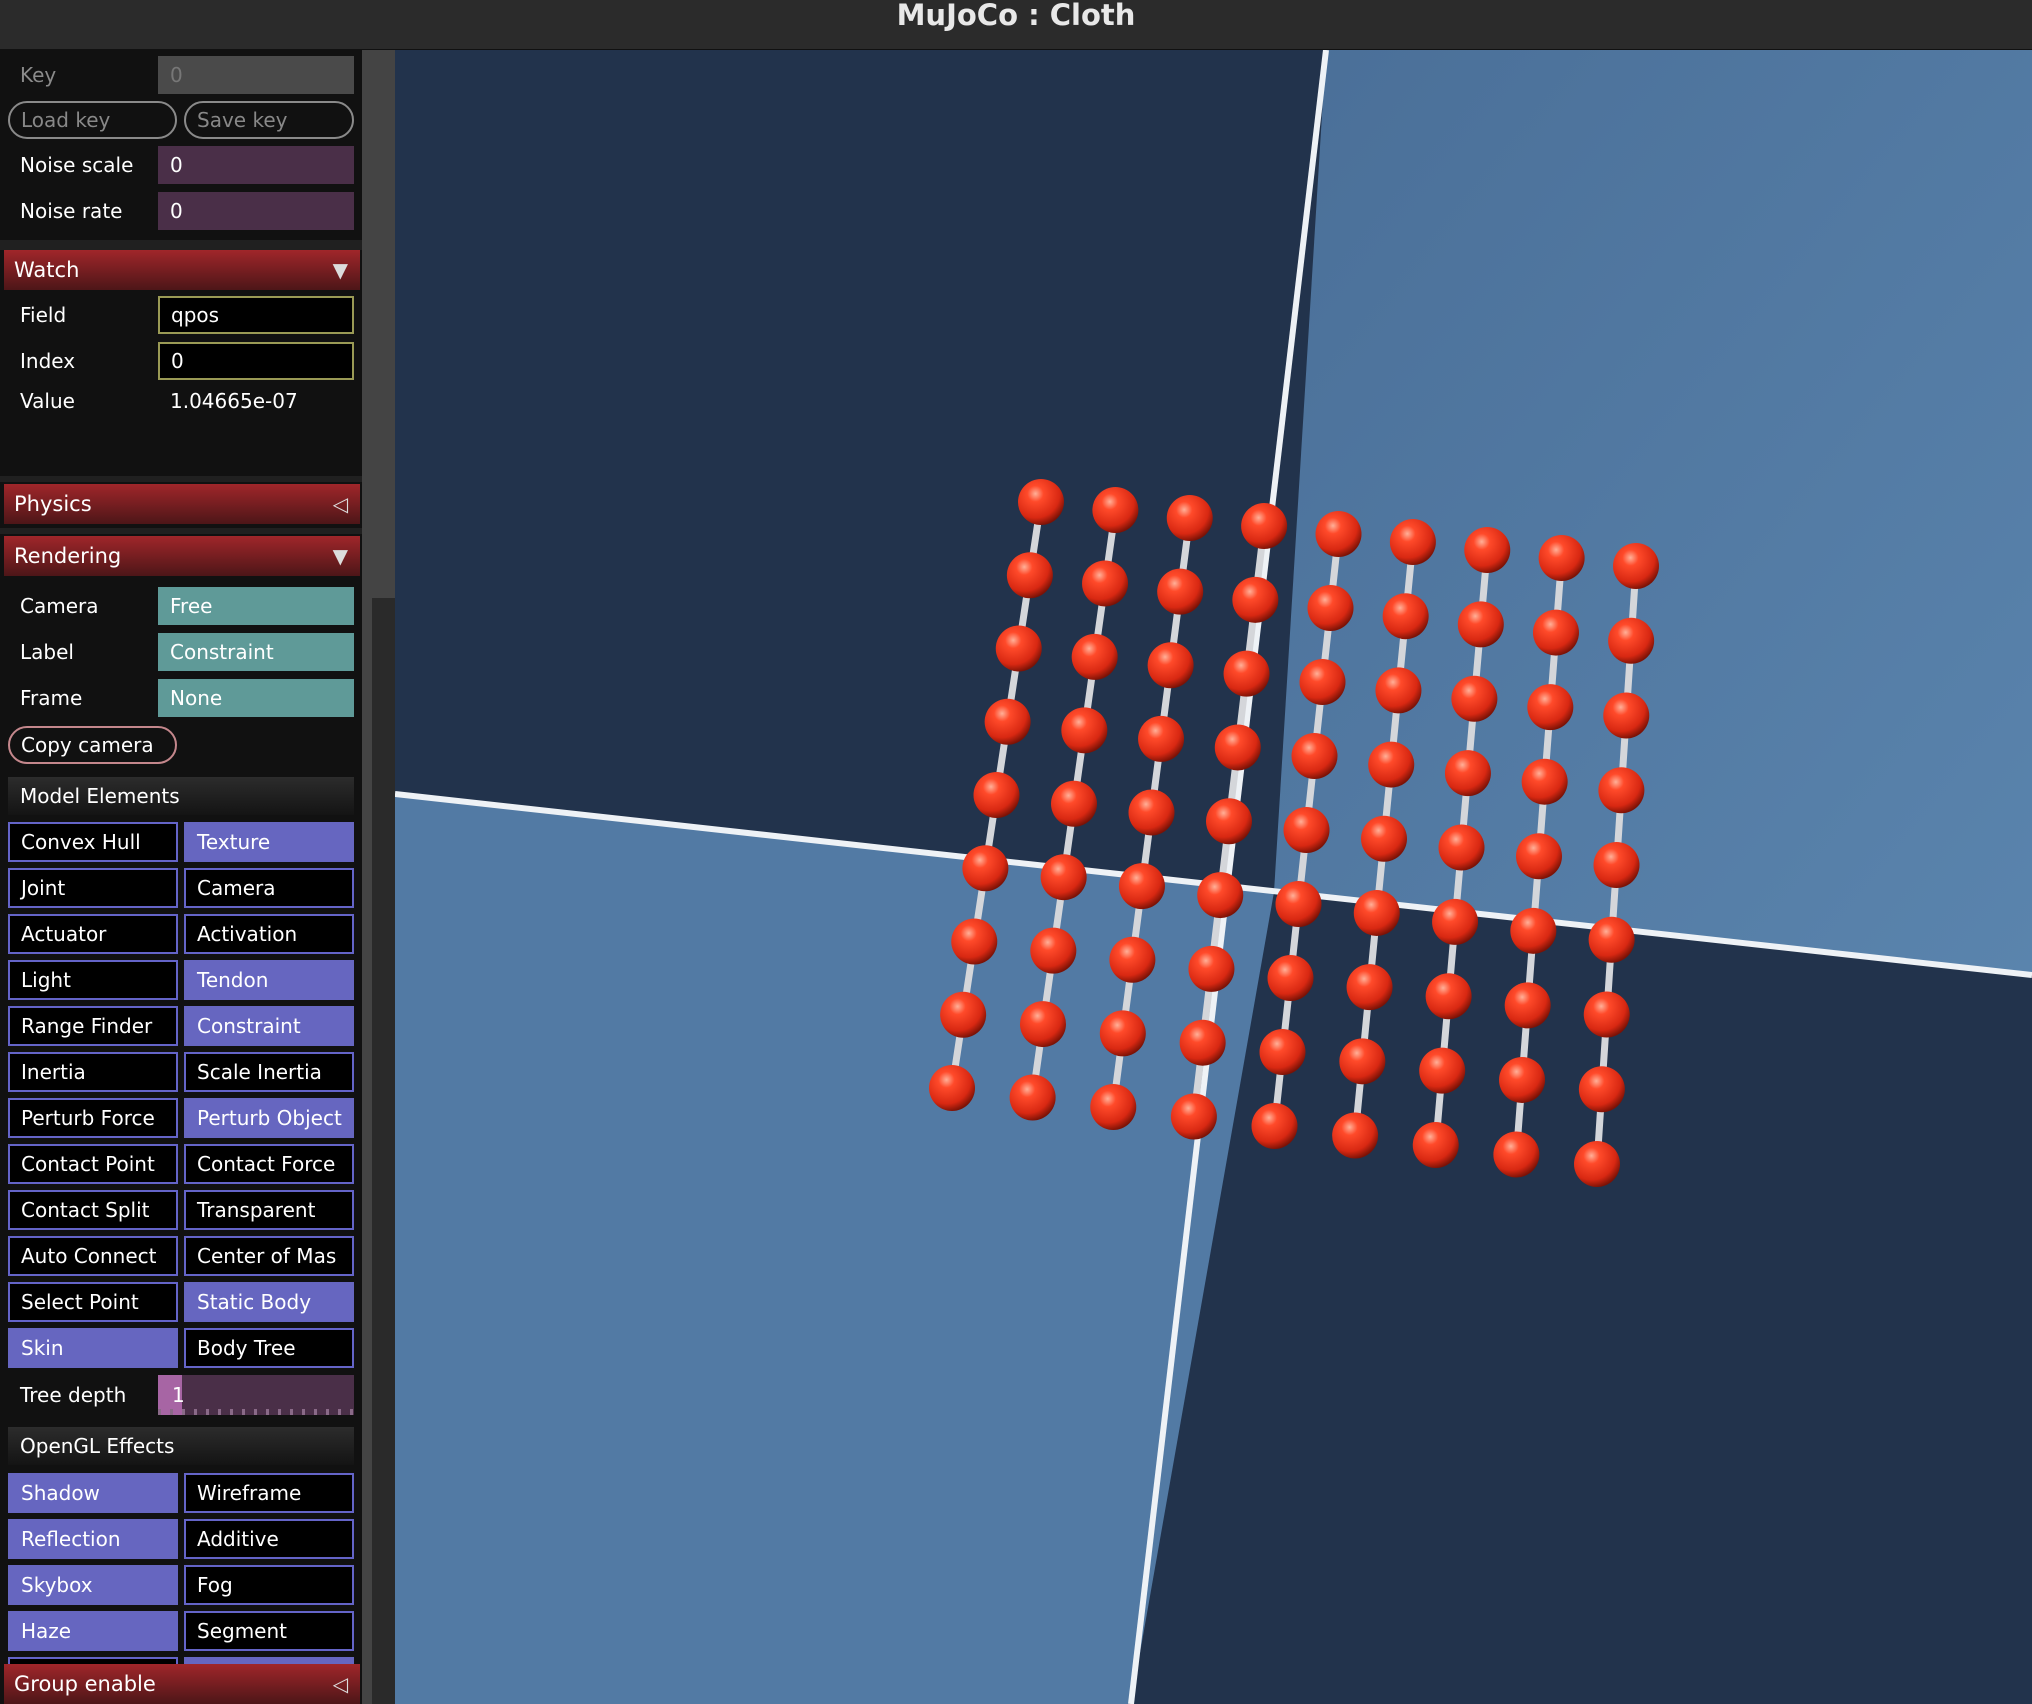 The width and height of the screenshot is (2032, 1704). Describe the element at coordinates (93, 1072) in the screenshot. I see `toggle-inertia: Inertia` at that location.